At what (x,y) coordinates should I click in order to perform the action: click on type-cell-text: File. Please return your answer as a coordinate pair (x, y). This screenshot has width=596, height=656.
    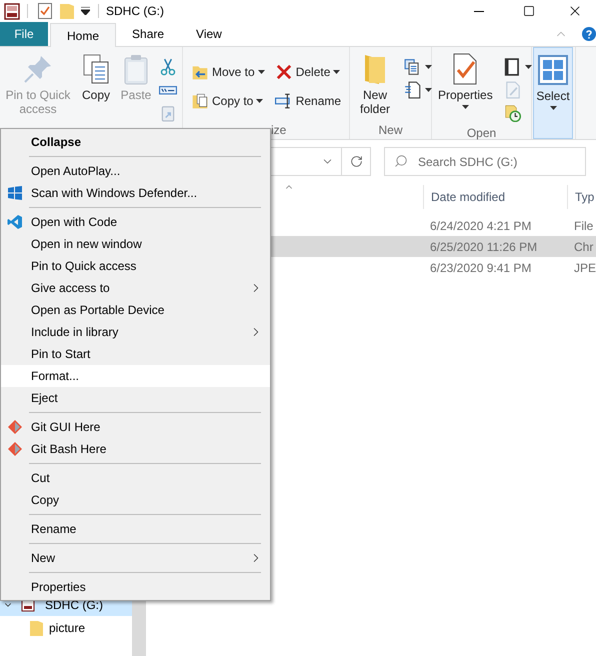
    Looking at the image, I should click on (583, 226).